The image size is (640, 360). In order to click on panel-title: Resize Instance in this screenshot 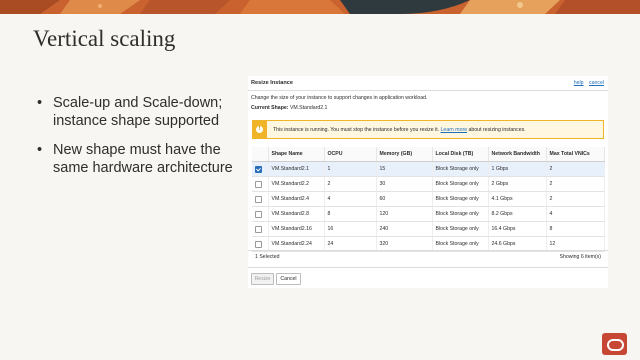, I will do `click(272, 83)`.